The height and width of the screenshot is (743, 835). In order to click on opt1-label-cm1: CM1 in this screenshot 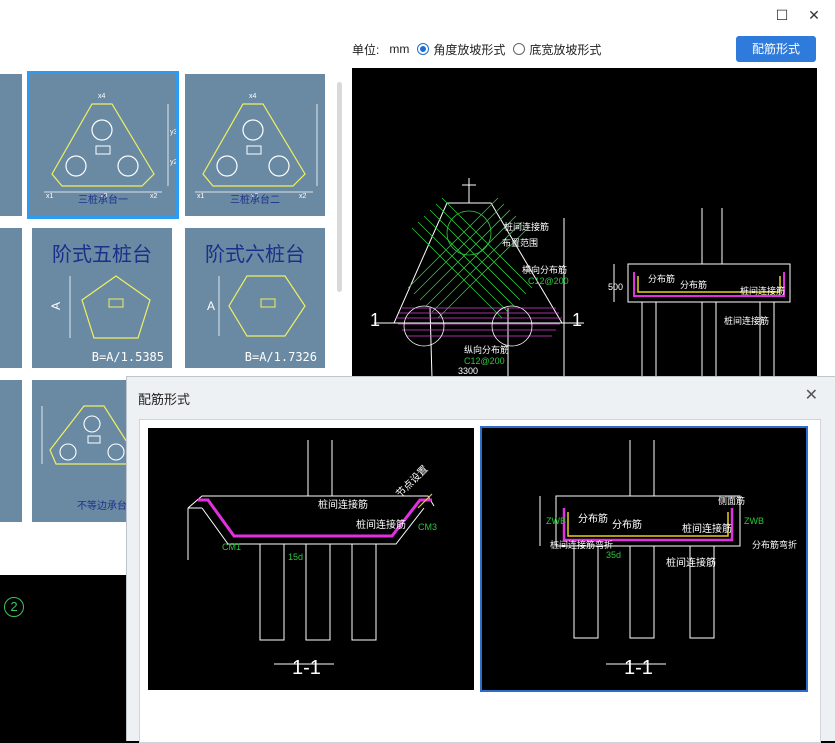, I will do `click(231, 547)`.